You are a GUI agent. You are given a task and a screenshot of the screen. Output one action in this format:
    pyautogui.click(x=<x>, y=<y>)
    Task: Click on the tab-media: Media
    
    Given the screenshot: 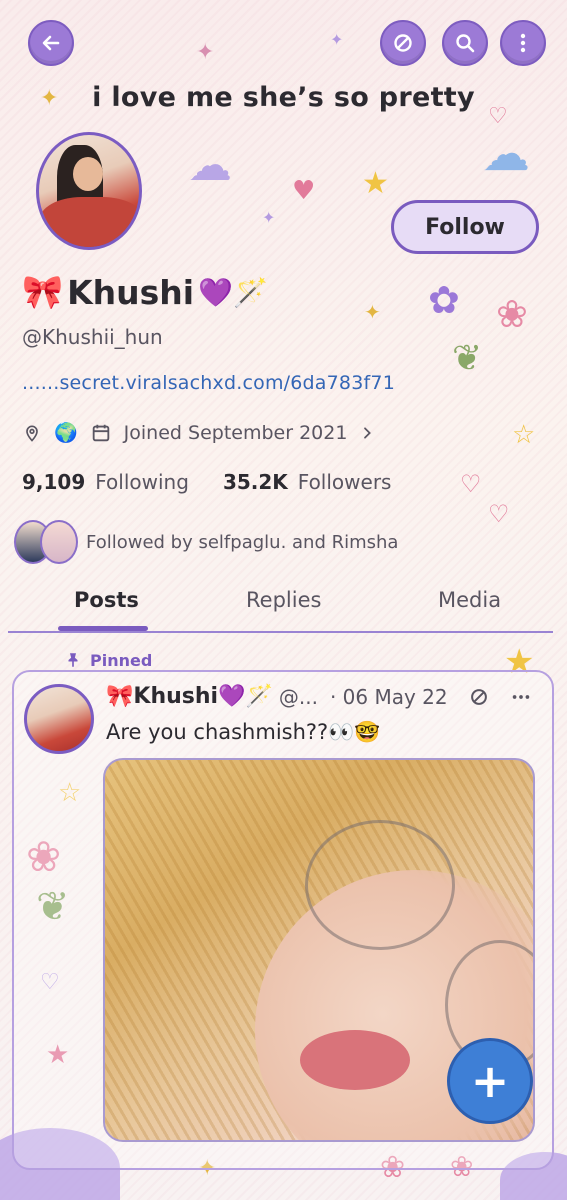 What is the action you would take?
    pyautogui.click(x=469, y=600)
    